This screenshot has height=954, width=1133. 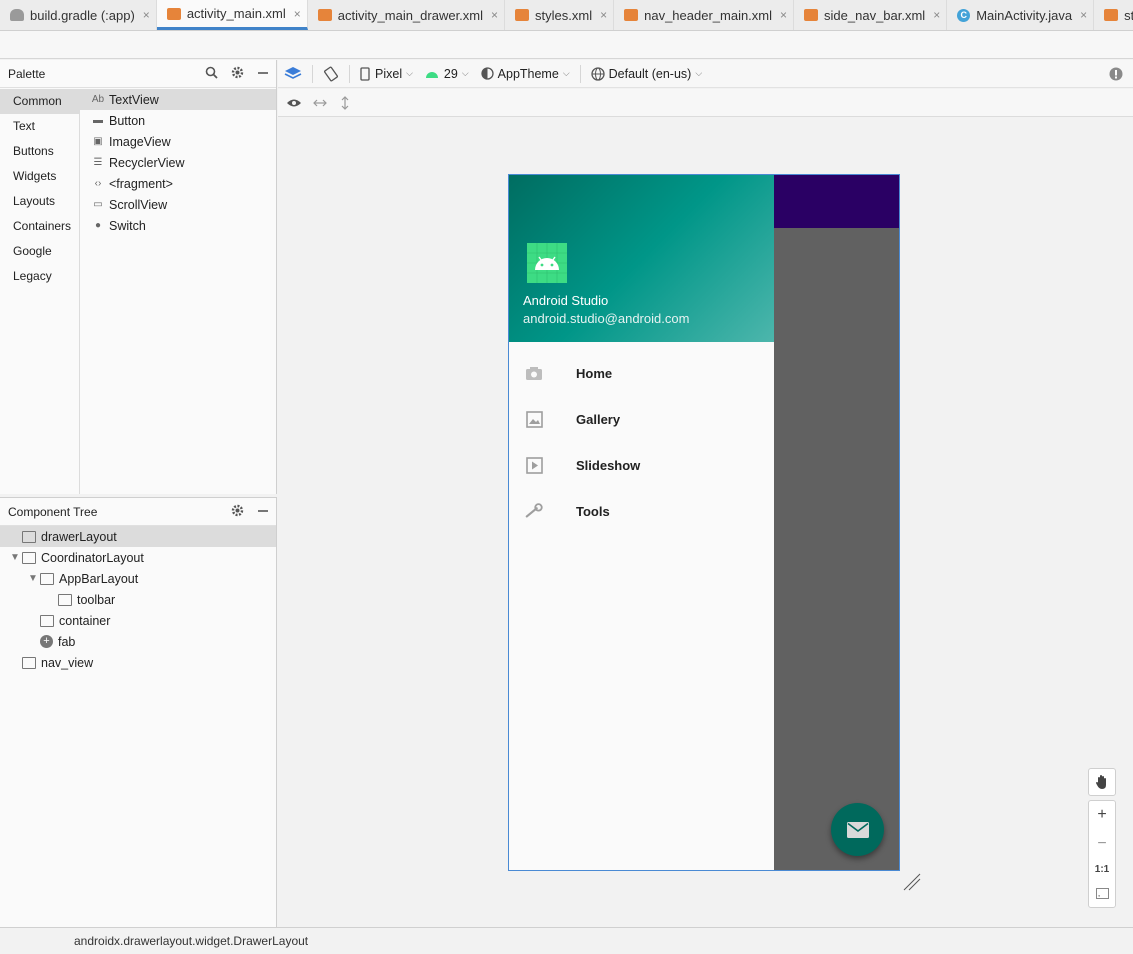 I want to click on theme-selector: AppTheme ⌵, so click(x=525, y=74).